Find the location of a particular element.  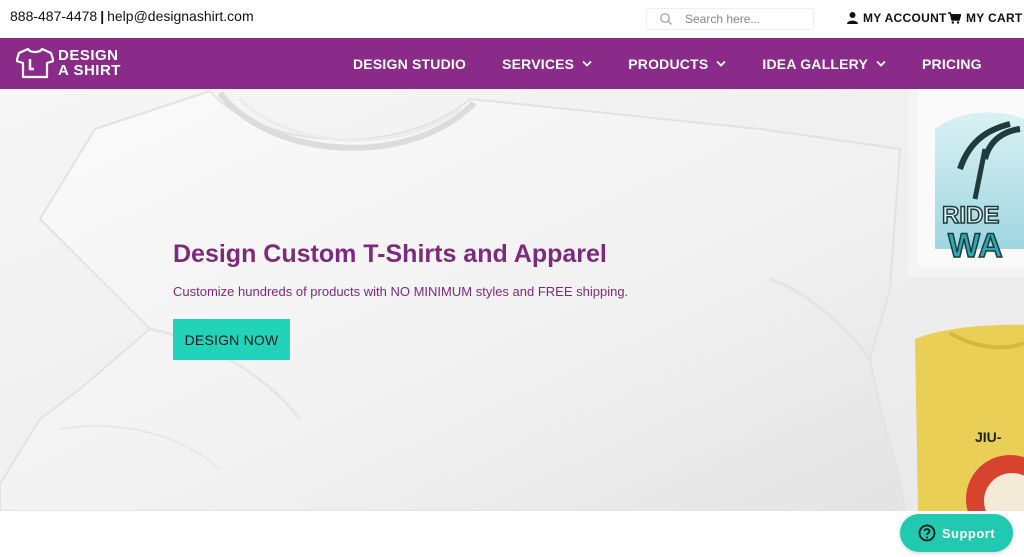

ride-wave-shirt-thumbnail: RIDE WA is located at coordinates (966, 183).